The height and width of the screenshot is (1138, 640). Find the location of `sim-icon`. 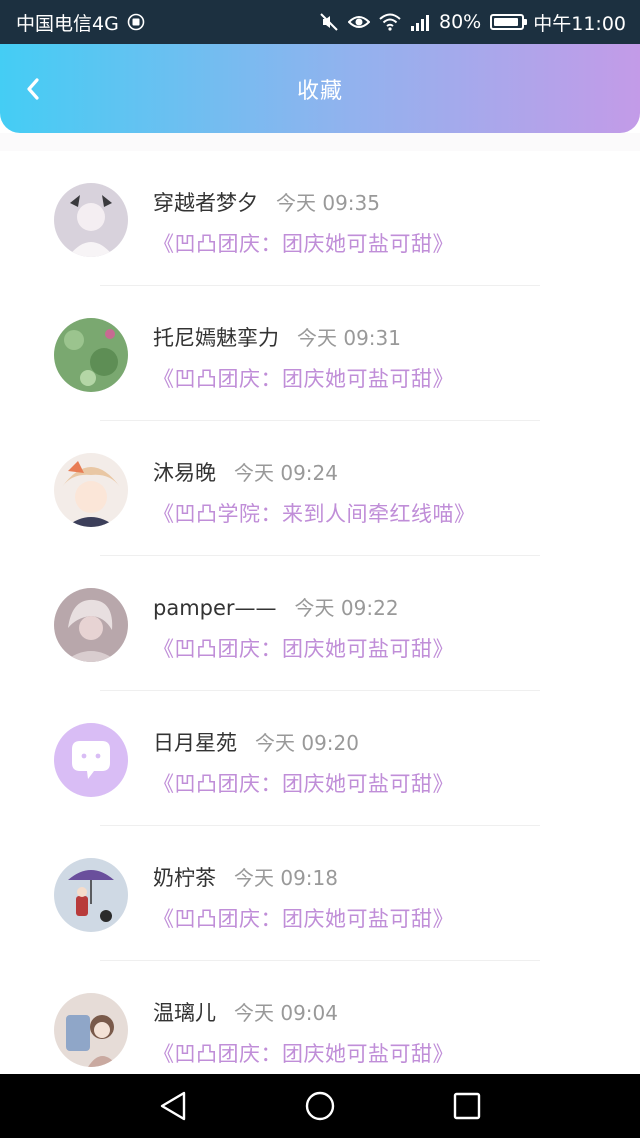

sim-icon is located at coordinates (136, 22).